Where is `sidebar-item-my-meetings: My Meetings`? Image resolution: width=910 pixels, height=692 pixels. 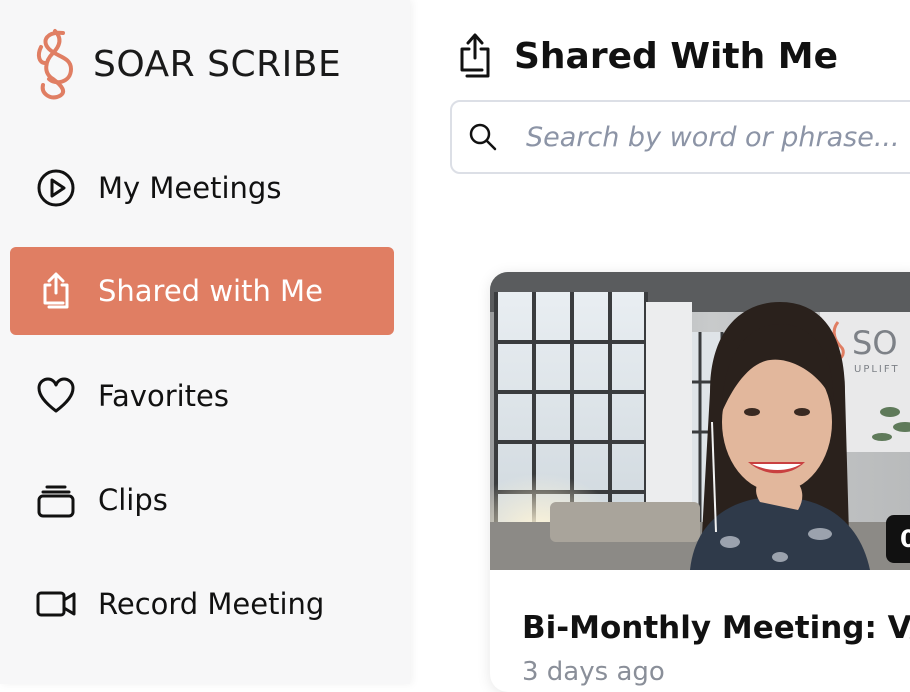 sidebar-item-my-meetings: My Meetings is located at coordinates (202, 188).